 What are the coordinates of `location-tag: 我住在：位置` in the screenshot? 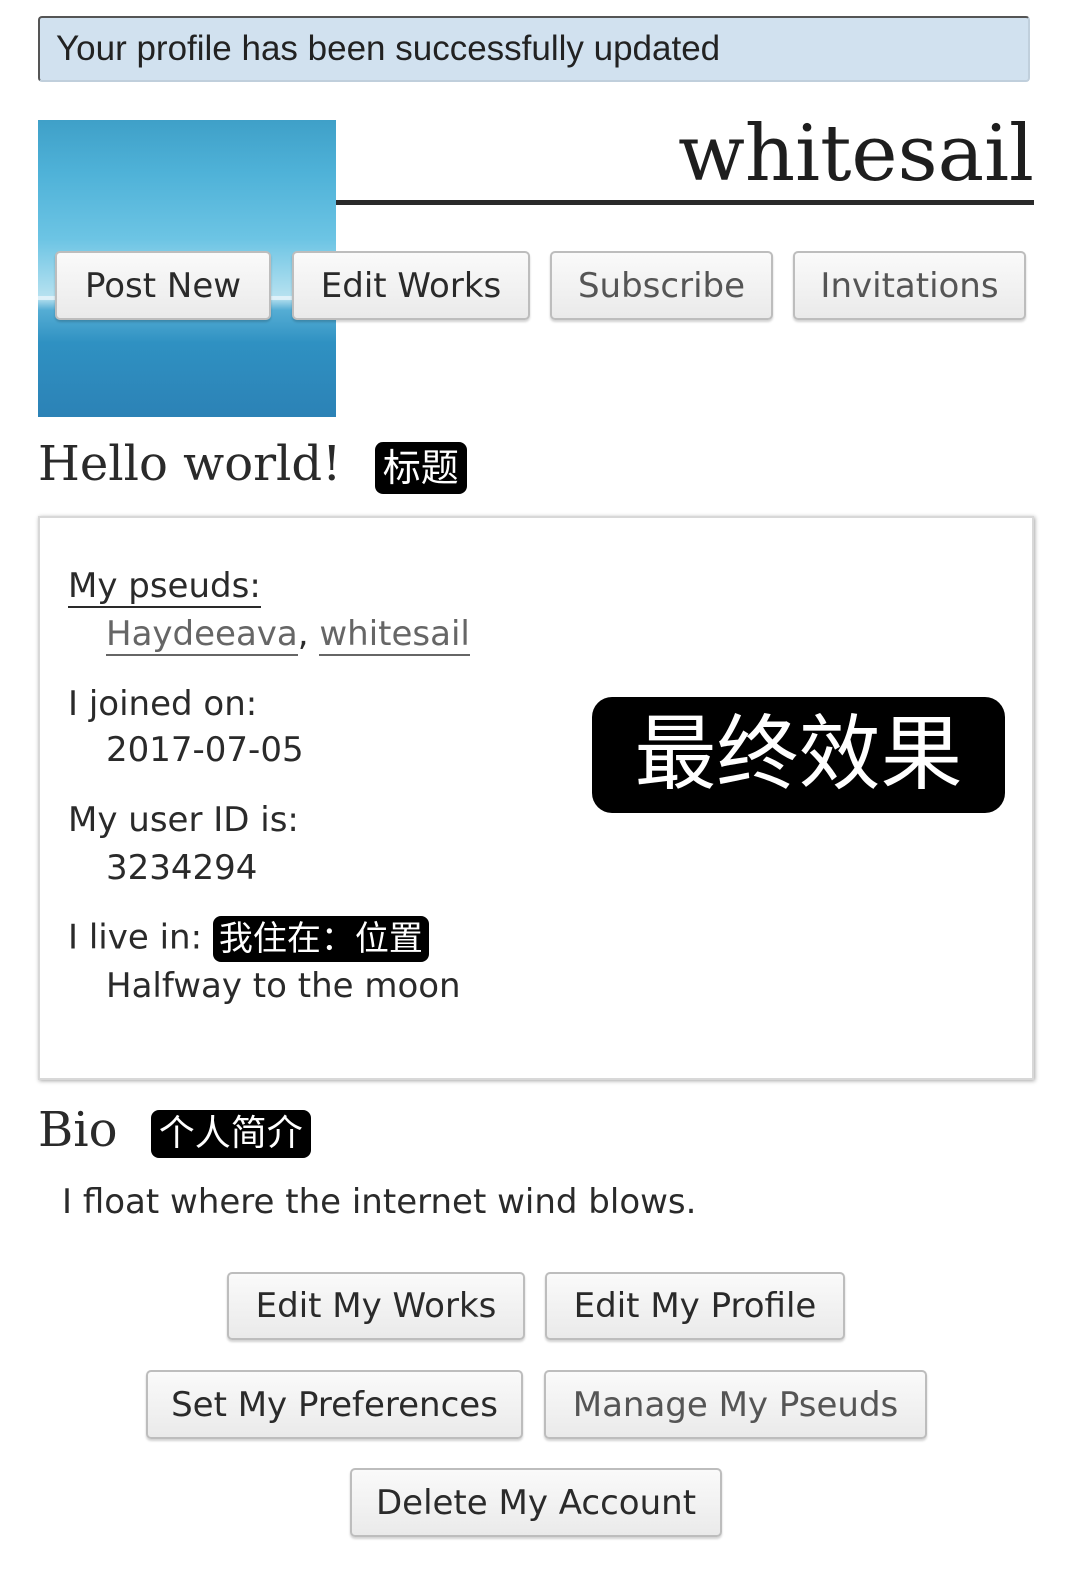 It's located at (320, 939).